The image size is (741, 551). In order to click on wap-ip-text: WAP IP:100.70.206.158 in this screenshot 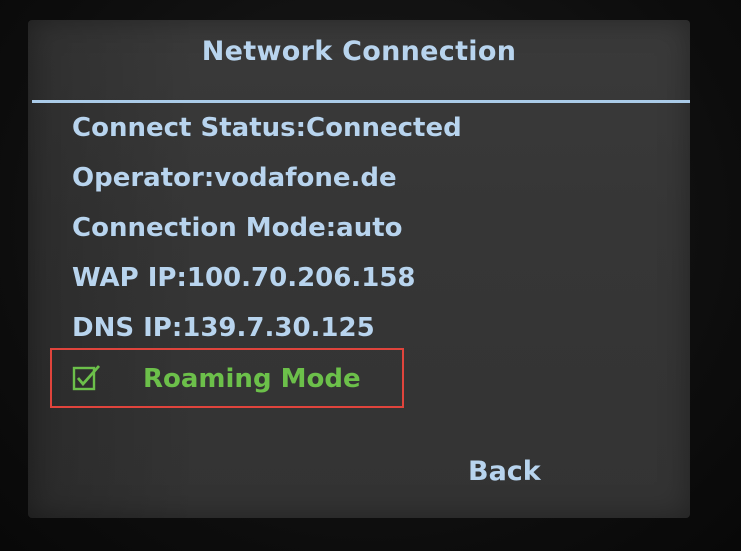, I will do `click(244, 278)`.